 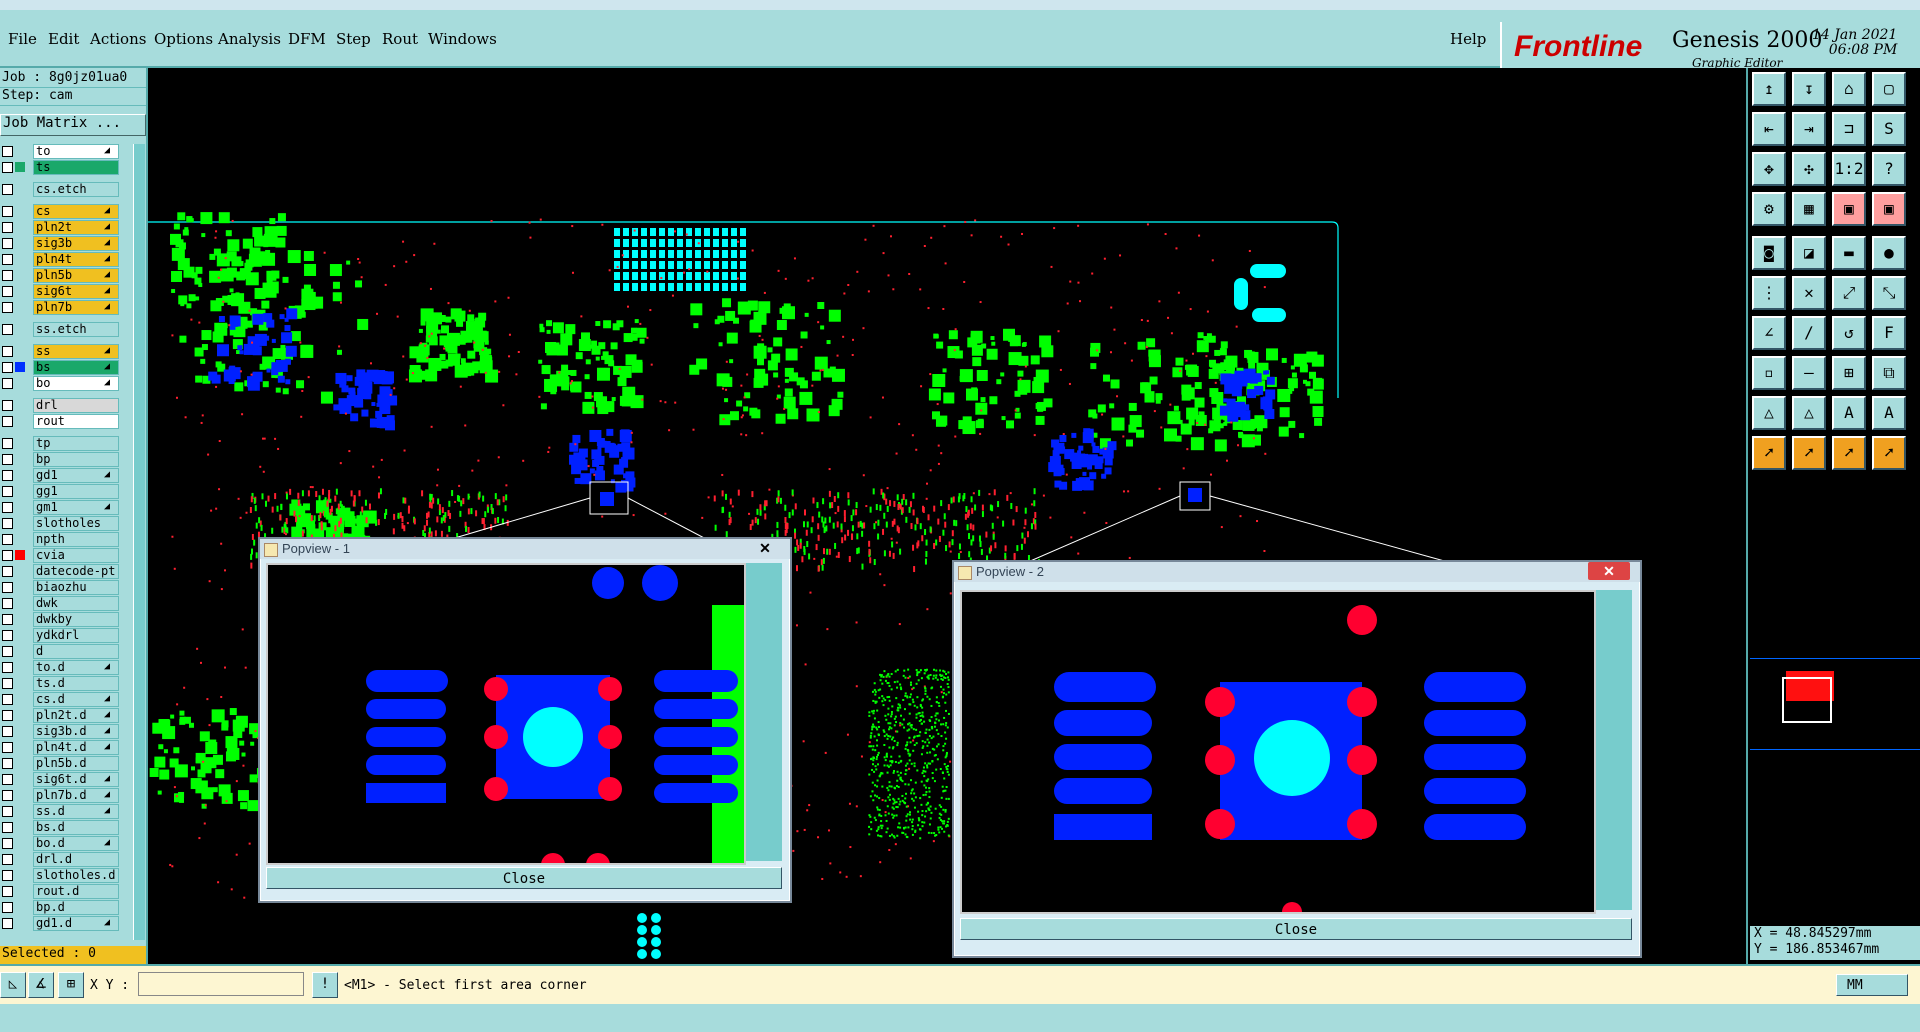 What do you see at coordinates (1849, 89) in the screenshot?
I see `tool-button: ⌂` at bounding box center [1849, 89].